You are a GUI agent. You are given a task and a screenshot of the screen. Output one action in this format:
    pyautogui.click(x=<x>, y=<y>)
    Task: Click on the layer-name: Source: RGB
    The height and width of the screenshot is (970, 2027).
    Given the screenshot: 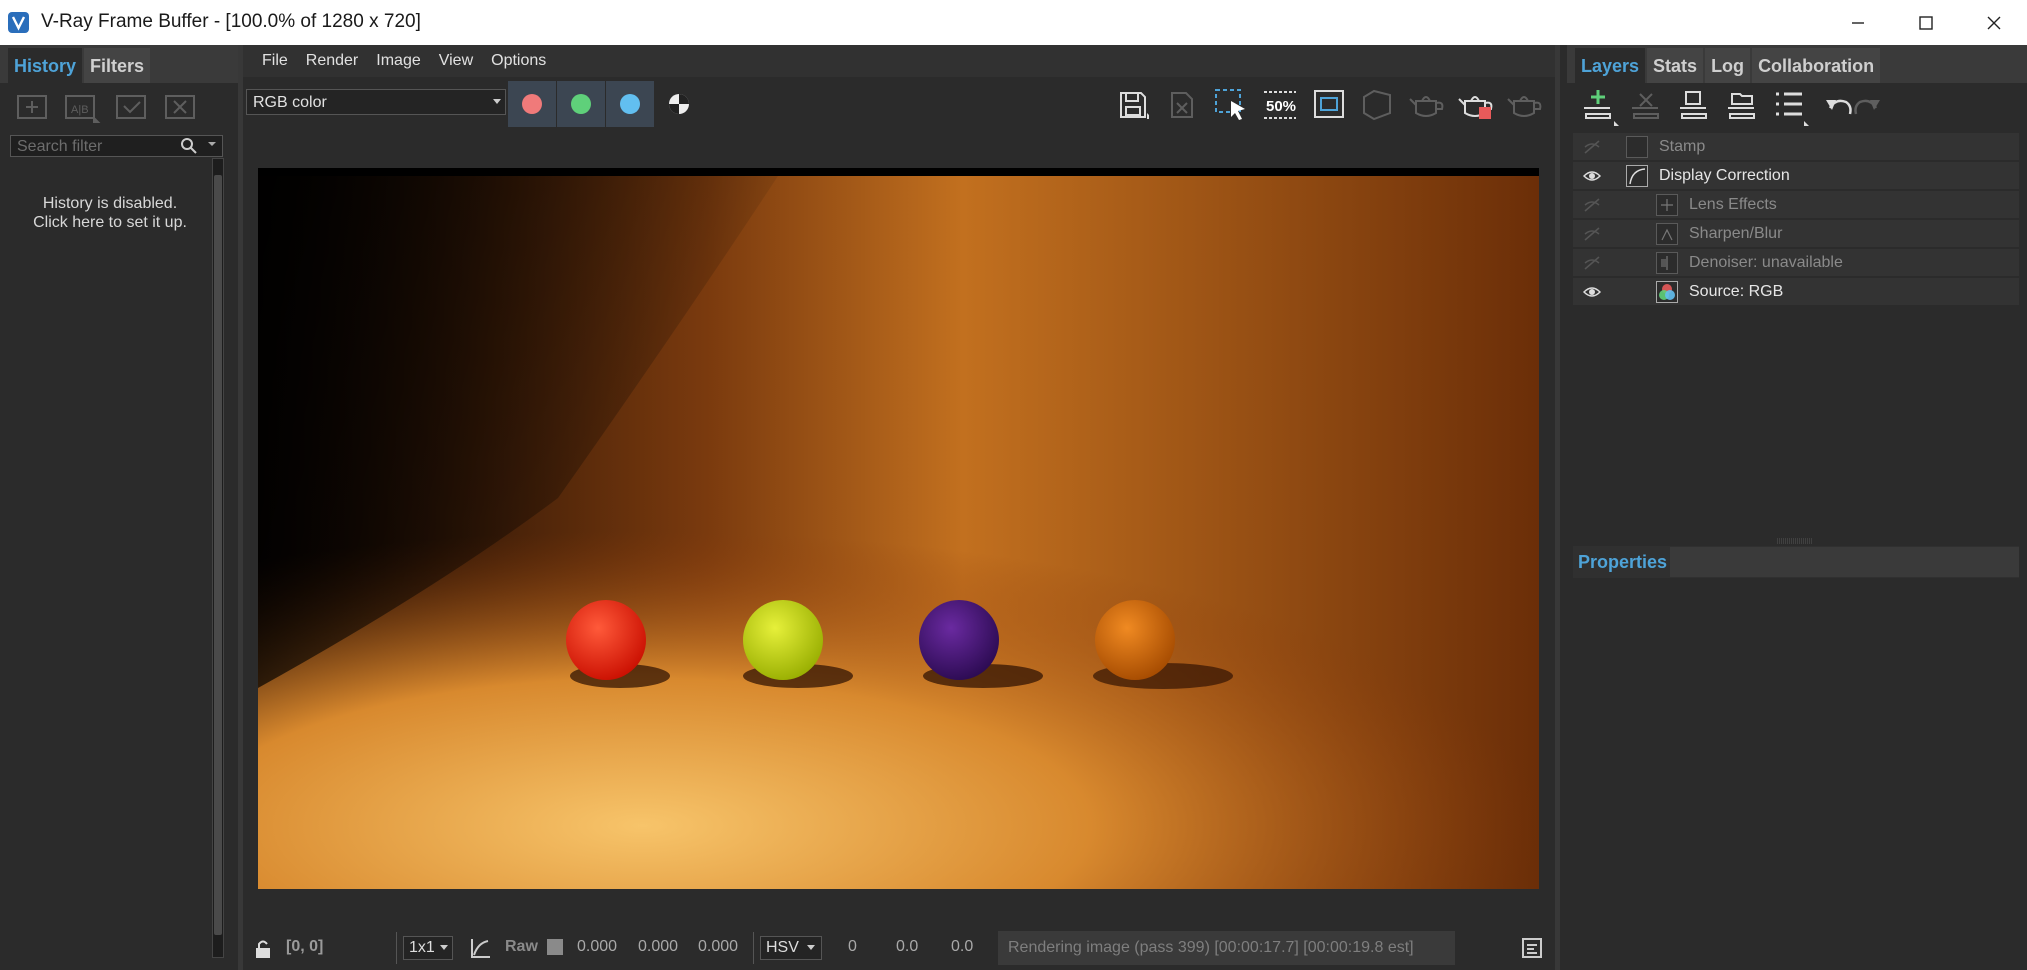 What is the action you would take?
    pyautogui.click(x=1736, y=291)
    